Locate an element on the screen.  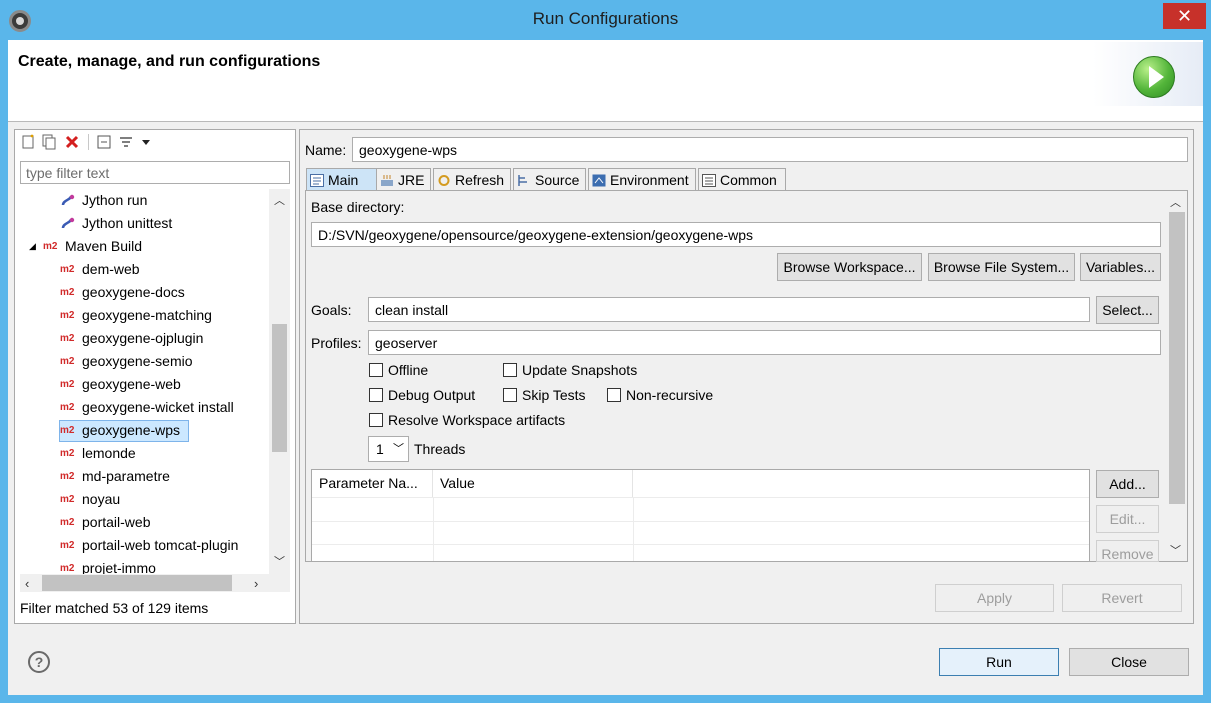
base-directory-label: Base directory: is located at coordinates (358, 207).